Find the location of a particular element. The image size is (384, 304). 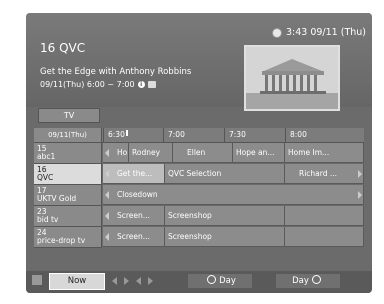

program-cell: Rodney is located at coordinates (151, 153).